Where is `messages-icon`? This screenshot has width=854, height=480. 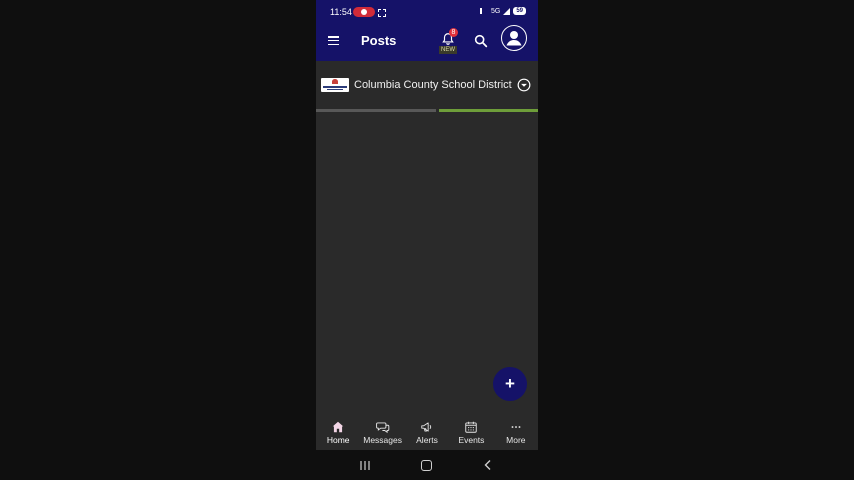
messages-icon is located at coordinates (382, 428).